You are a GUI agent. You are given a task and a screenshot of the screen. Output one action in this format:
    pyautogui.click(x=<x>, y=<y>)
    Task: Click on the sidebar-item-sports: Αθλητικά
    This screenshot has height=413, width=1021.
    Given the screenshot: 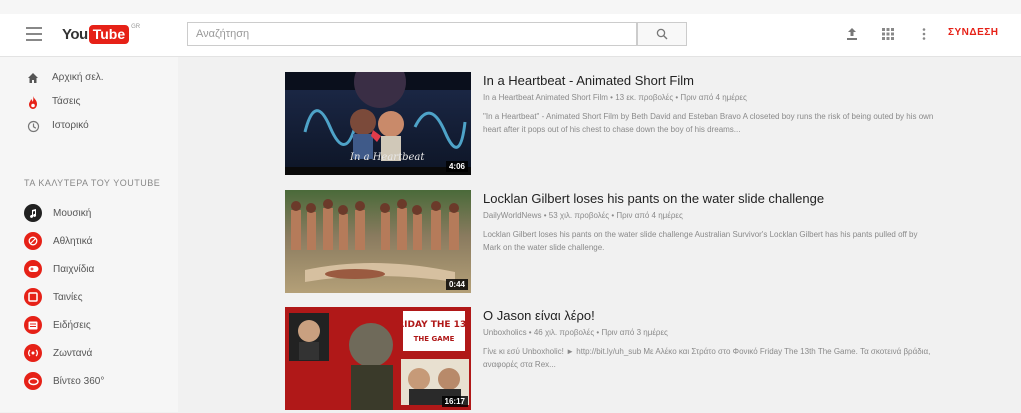 What is the action you would take?
    pyautogui.click(x=89, y=241)
    